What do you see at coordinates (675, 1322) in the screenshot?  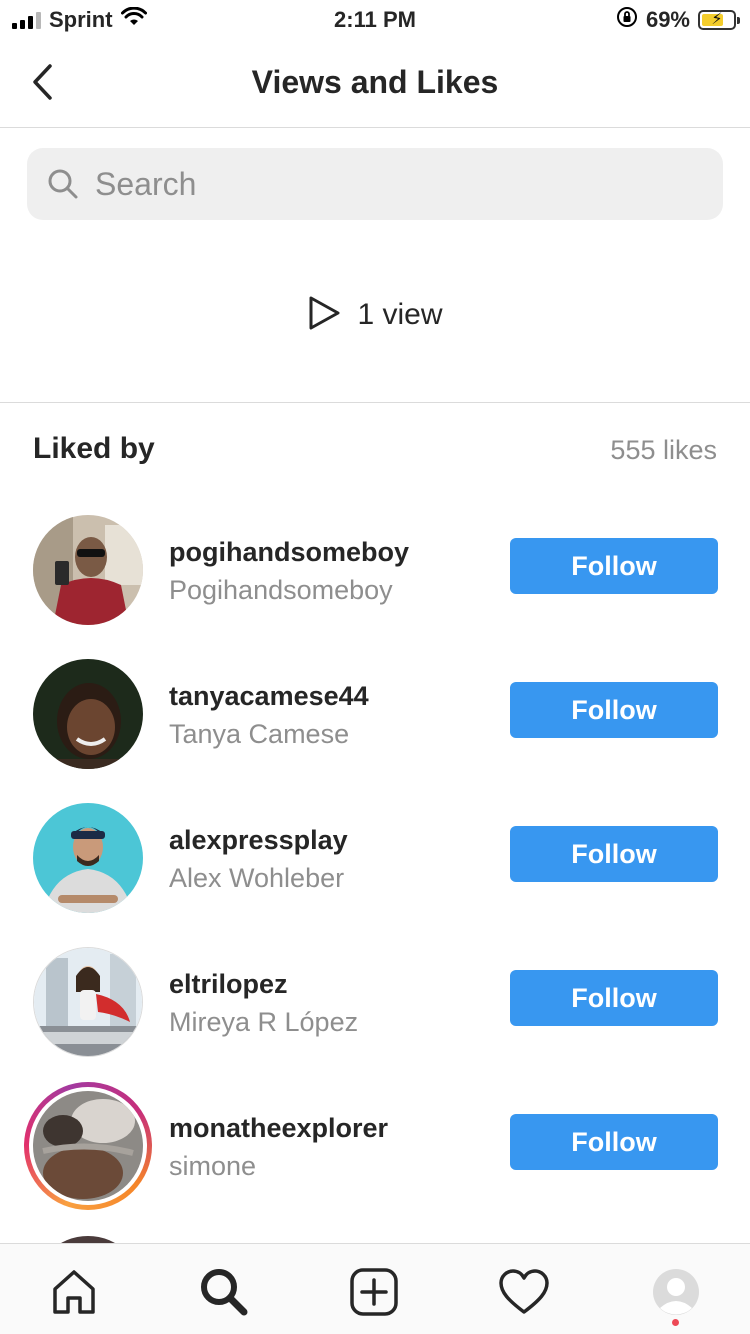 I see `notification-dot` at bounding box center [675, 1322].